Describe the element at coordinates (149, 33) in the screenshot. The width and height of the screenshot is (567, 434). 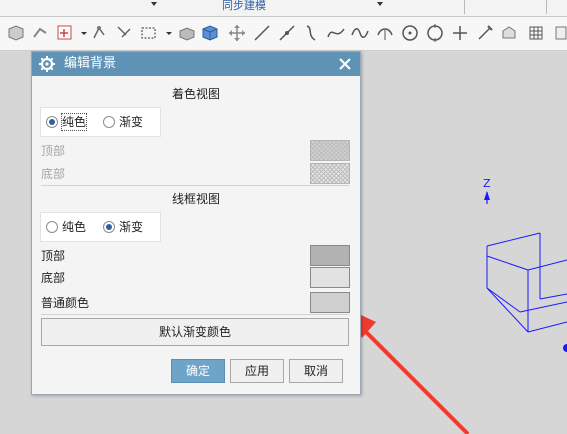
I see `select-box-icon` at that location.